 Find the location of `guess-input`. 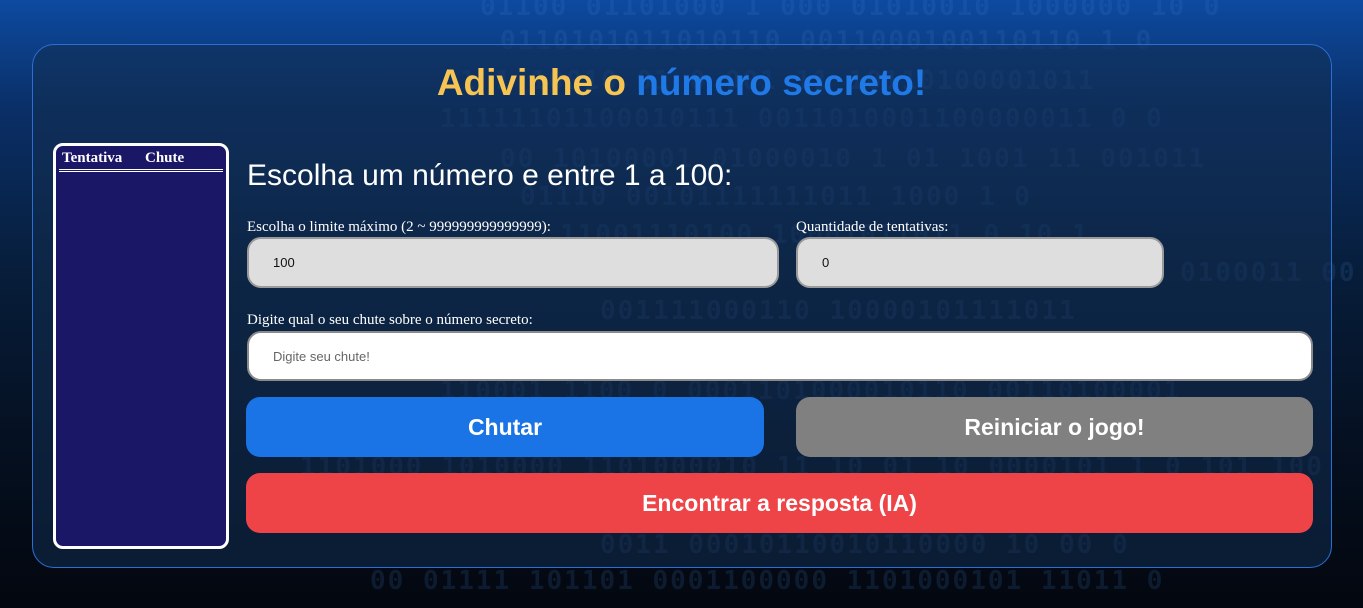

guess-input is located at coordinates (780, 356).